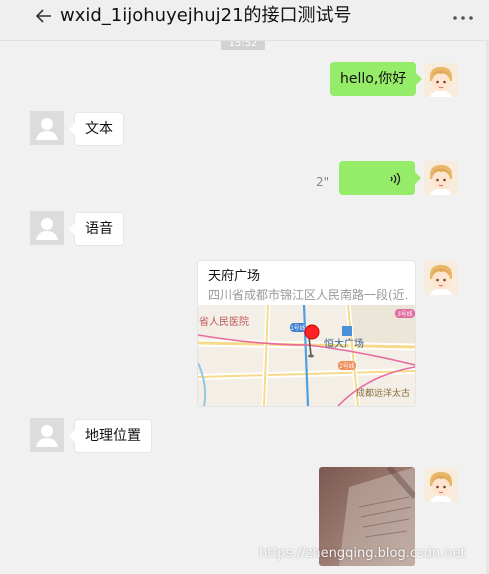  Describe the element at coordinates (395, 179) in the screenshot. I see `voice-wave-icon` at that location.